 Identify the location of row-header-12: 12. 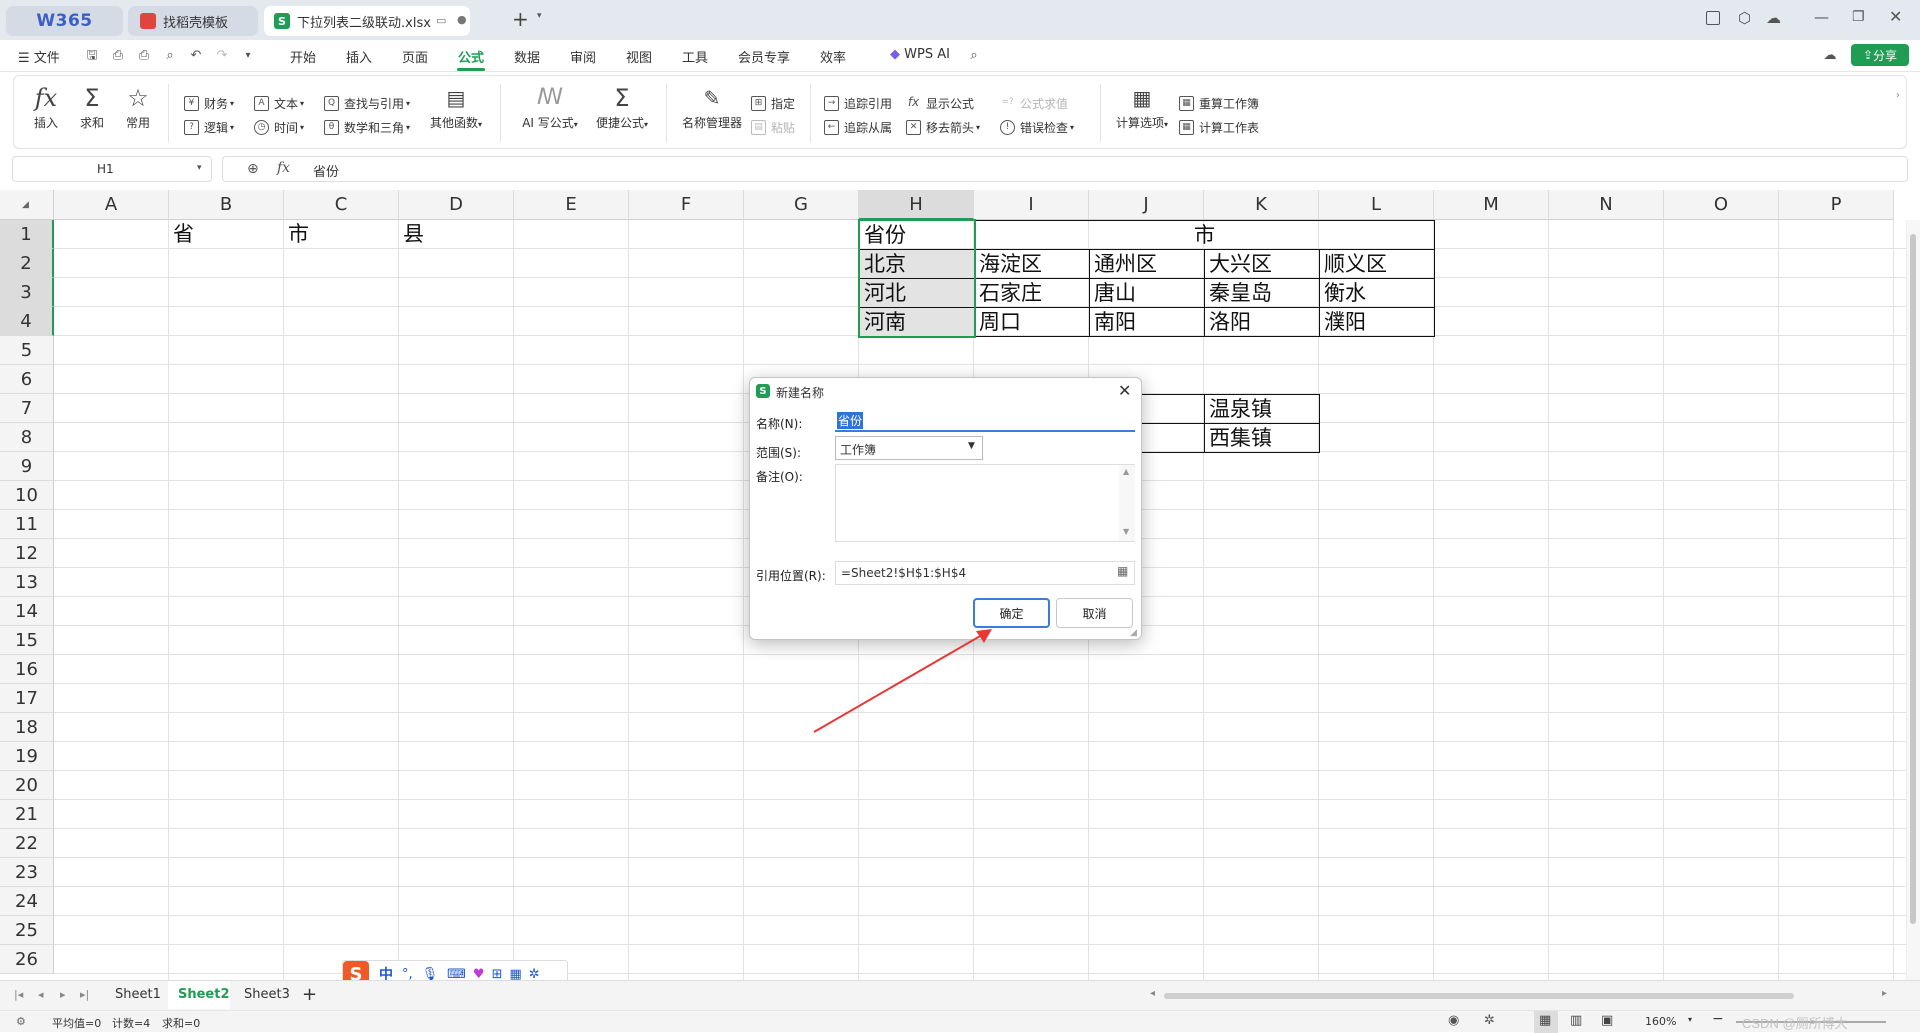
(27, 553).